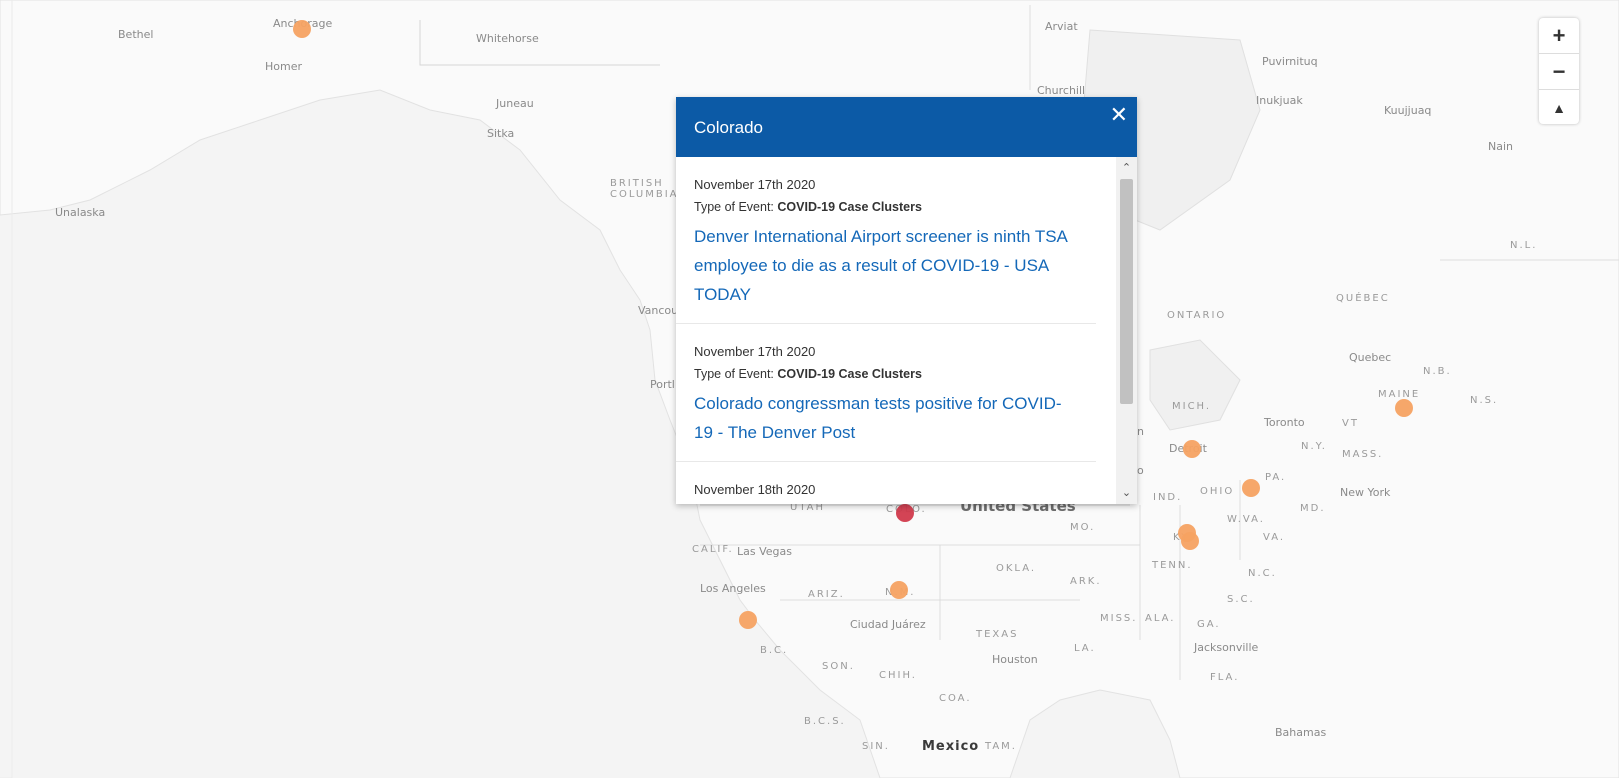 The width and height of the screenshot is (1619, 778). Describe the element at coordinates (644, 189) in the screenshot. I see `label-british-columbia: BRITISH COLUMBIA` at that location.